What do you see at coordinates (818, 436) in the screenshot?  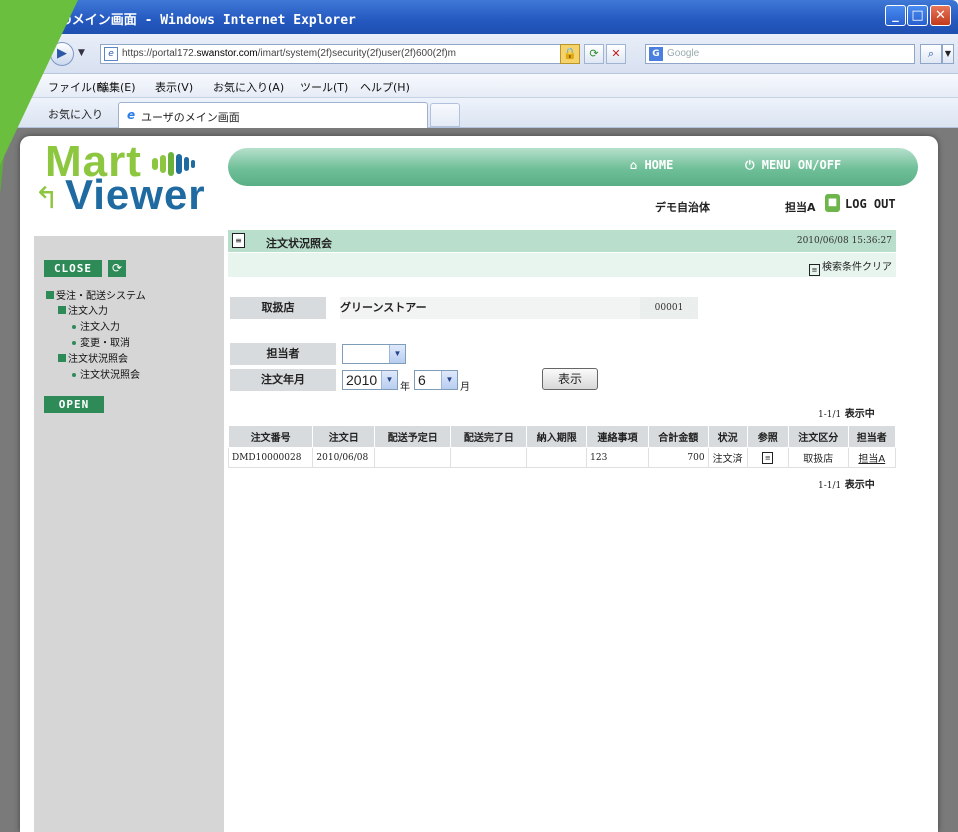 I see `col-order-type: 注文区分` at bounding box center [818, 436].